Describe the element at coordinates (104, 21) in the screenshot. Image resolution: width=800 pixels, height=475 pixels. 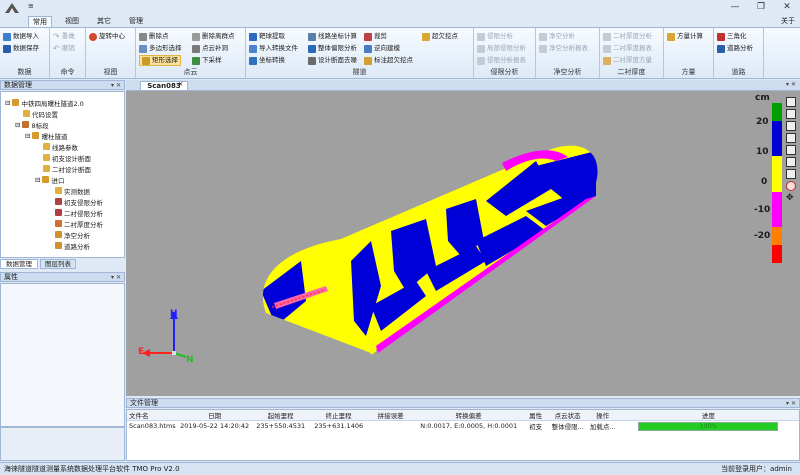
I see `tab-other: 其它` at that location.